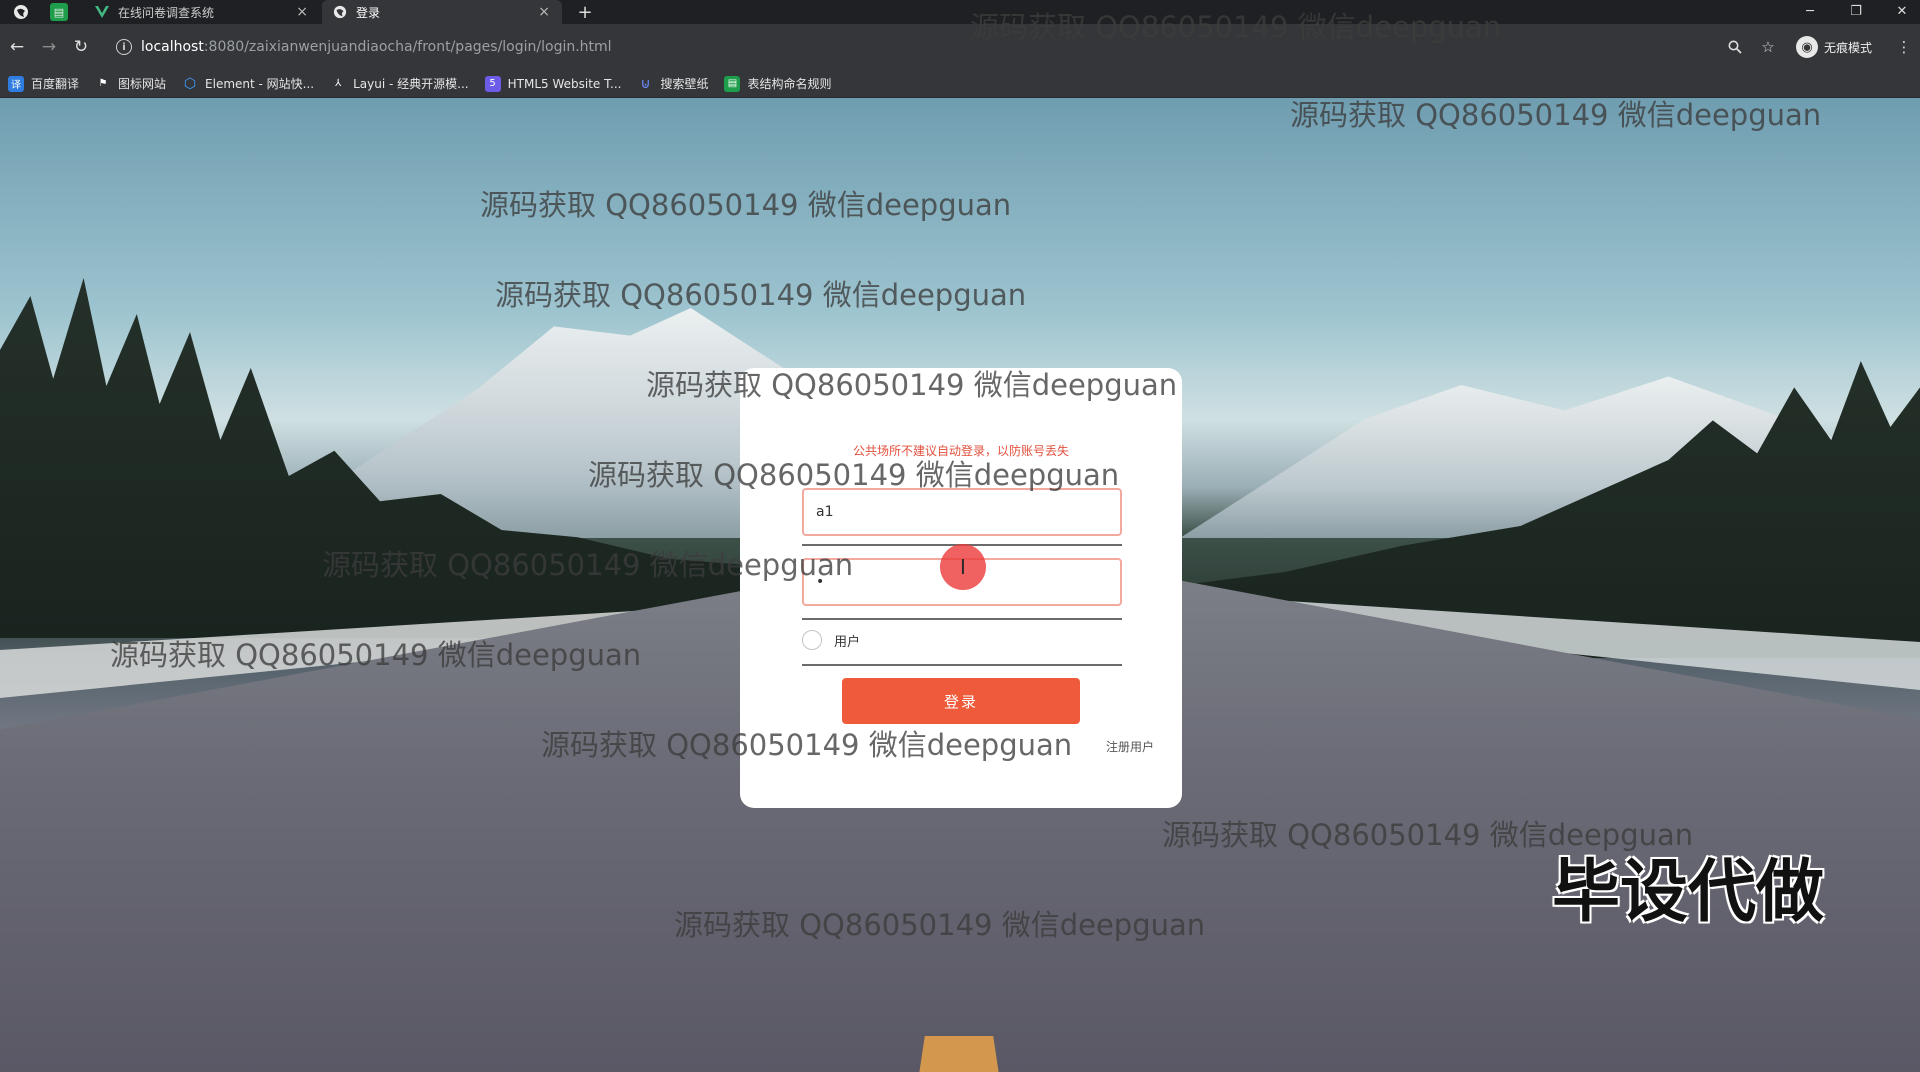 Image resolution: width=1920 pixels, height=1072 pixels. What do you see at coordinates (81, 47) in the screenshot?
I see `reload-icon: ↻` at bounding box center [81, 47].